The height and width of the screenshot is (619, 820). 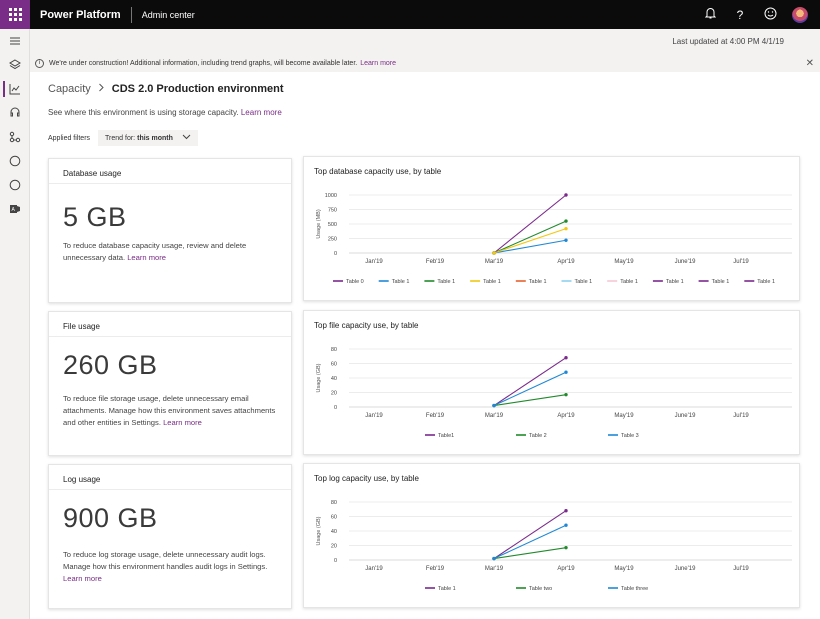 What do you see at coordinates (15, 65) in the screenshot?
I see `environments-icon` at bounding box center [15, 65].